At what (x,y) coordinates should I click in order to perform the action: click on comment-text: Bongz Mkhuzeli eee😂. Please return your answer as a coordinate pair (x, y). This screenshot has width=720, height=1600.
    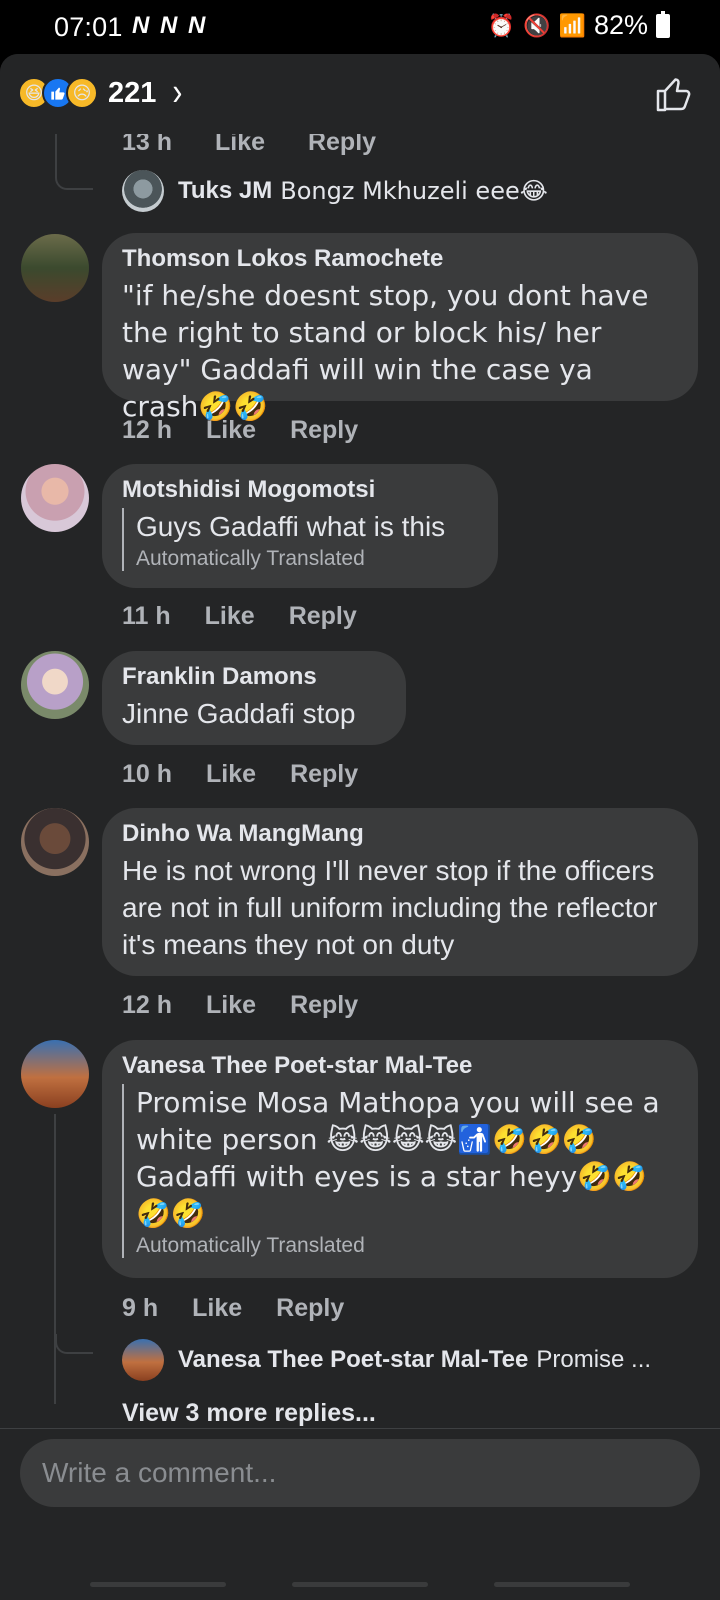
    Looking at the image, I should click on (414, 191).